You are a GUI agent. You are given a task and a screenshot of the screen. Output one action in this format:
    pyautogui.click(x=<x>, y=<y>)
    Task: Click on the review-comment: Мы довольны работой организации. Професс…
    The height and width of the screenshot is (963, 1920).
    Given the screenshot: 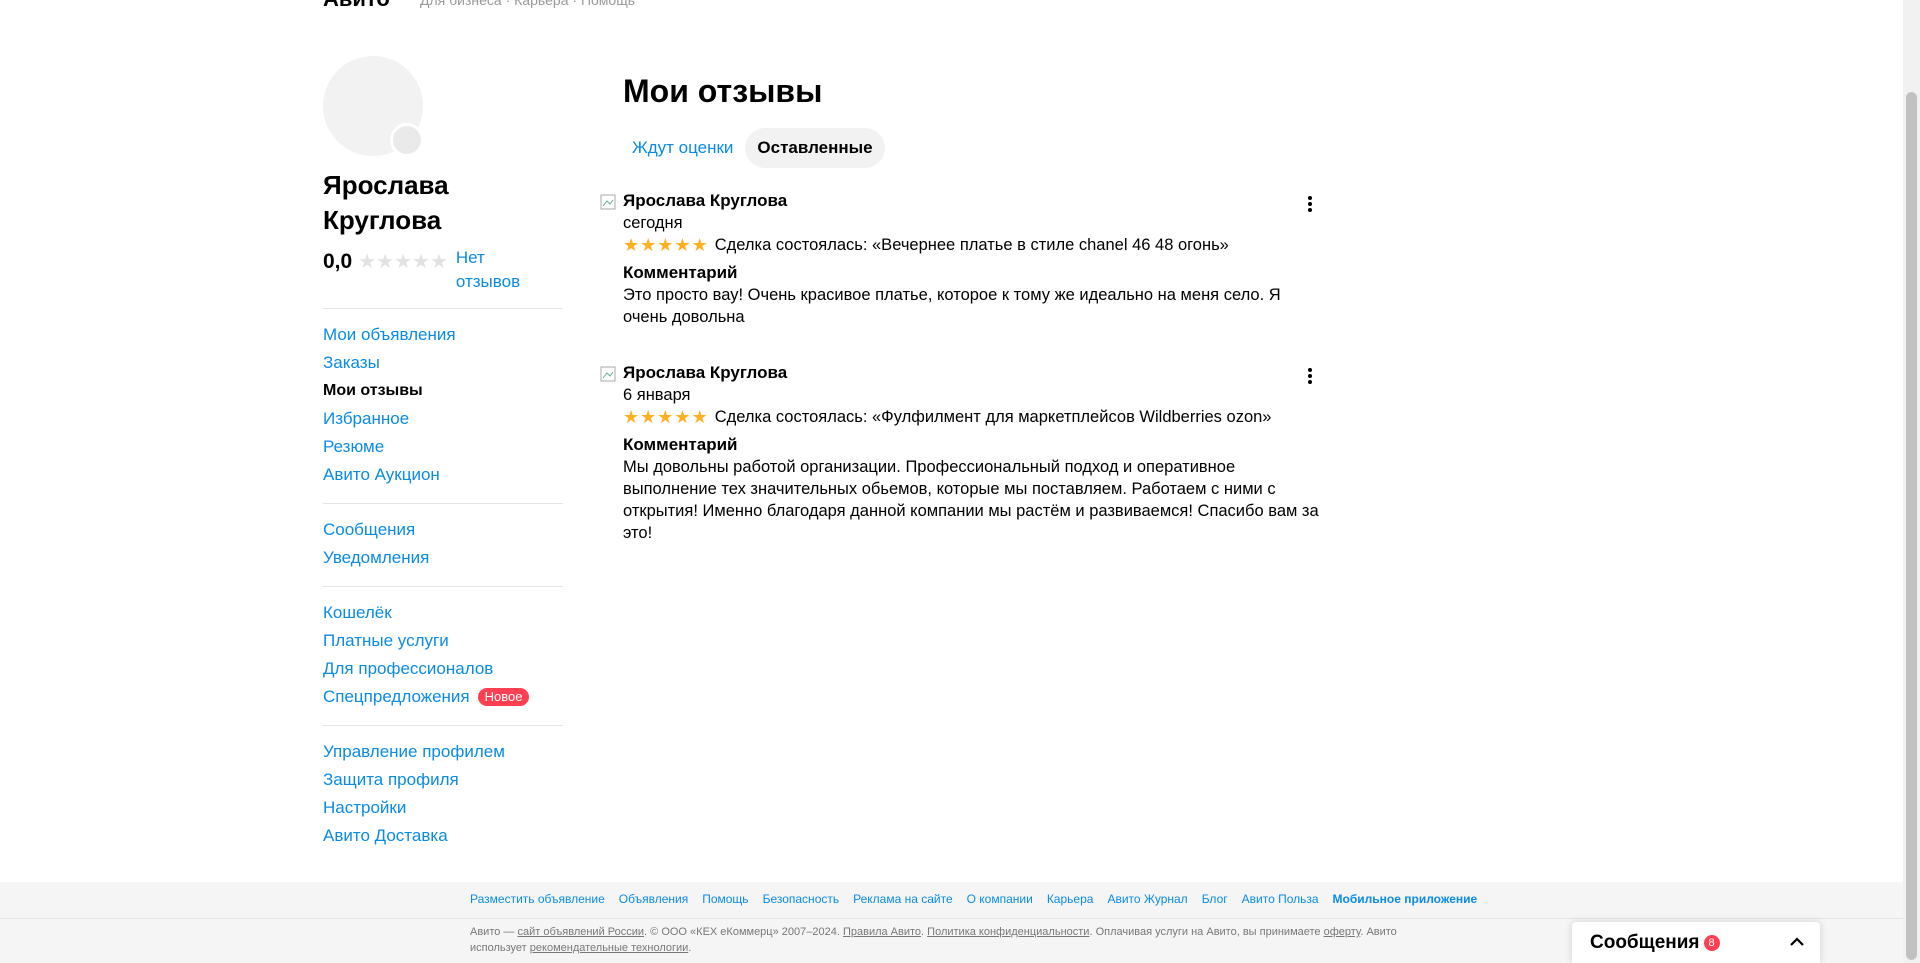 What is the action you would take?
    pyautogui.click(x=971, y=500)
    